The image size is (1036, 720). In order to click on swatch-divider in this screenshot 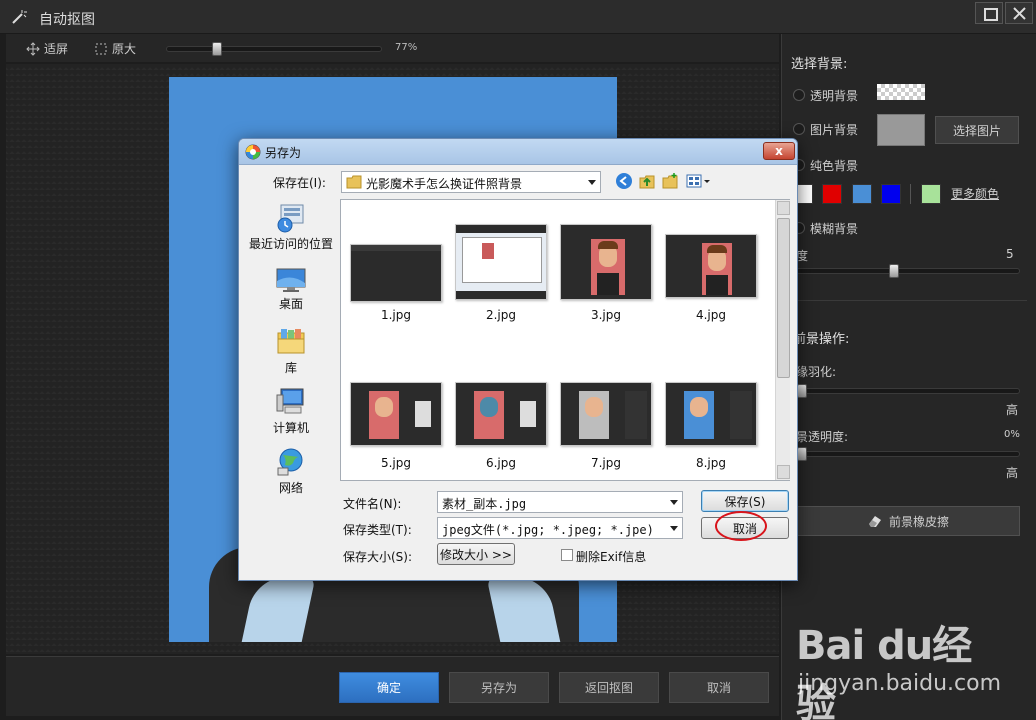, I will do `click(910, 194)`.